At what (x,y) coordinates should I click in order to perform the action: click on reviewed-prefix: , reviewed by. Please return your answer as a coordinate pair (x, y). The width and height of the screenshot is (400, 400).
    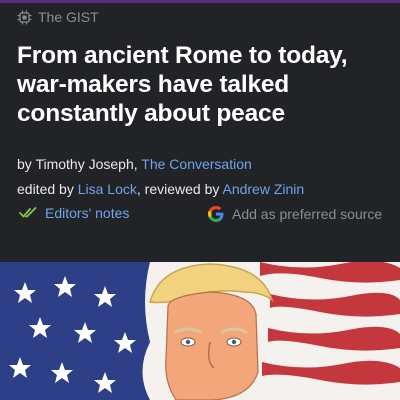
    Looking at the image, I should click on (179, 189).